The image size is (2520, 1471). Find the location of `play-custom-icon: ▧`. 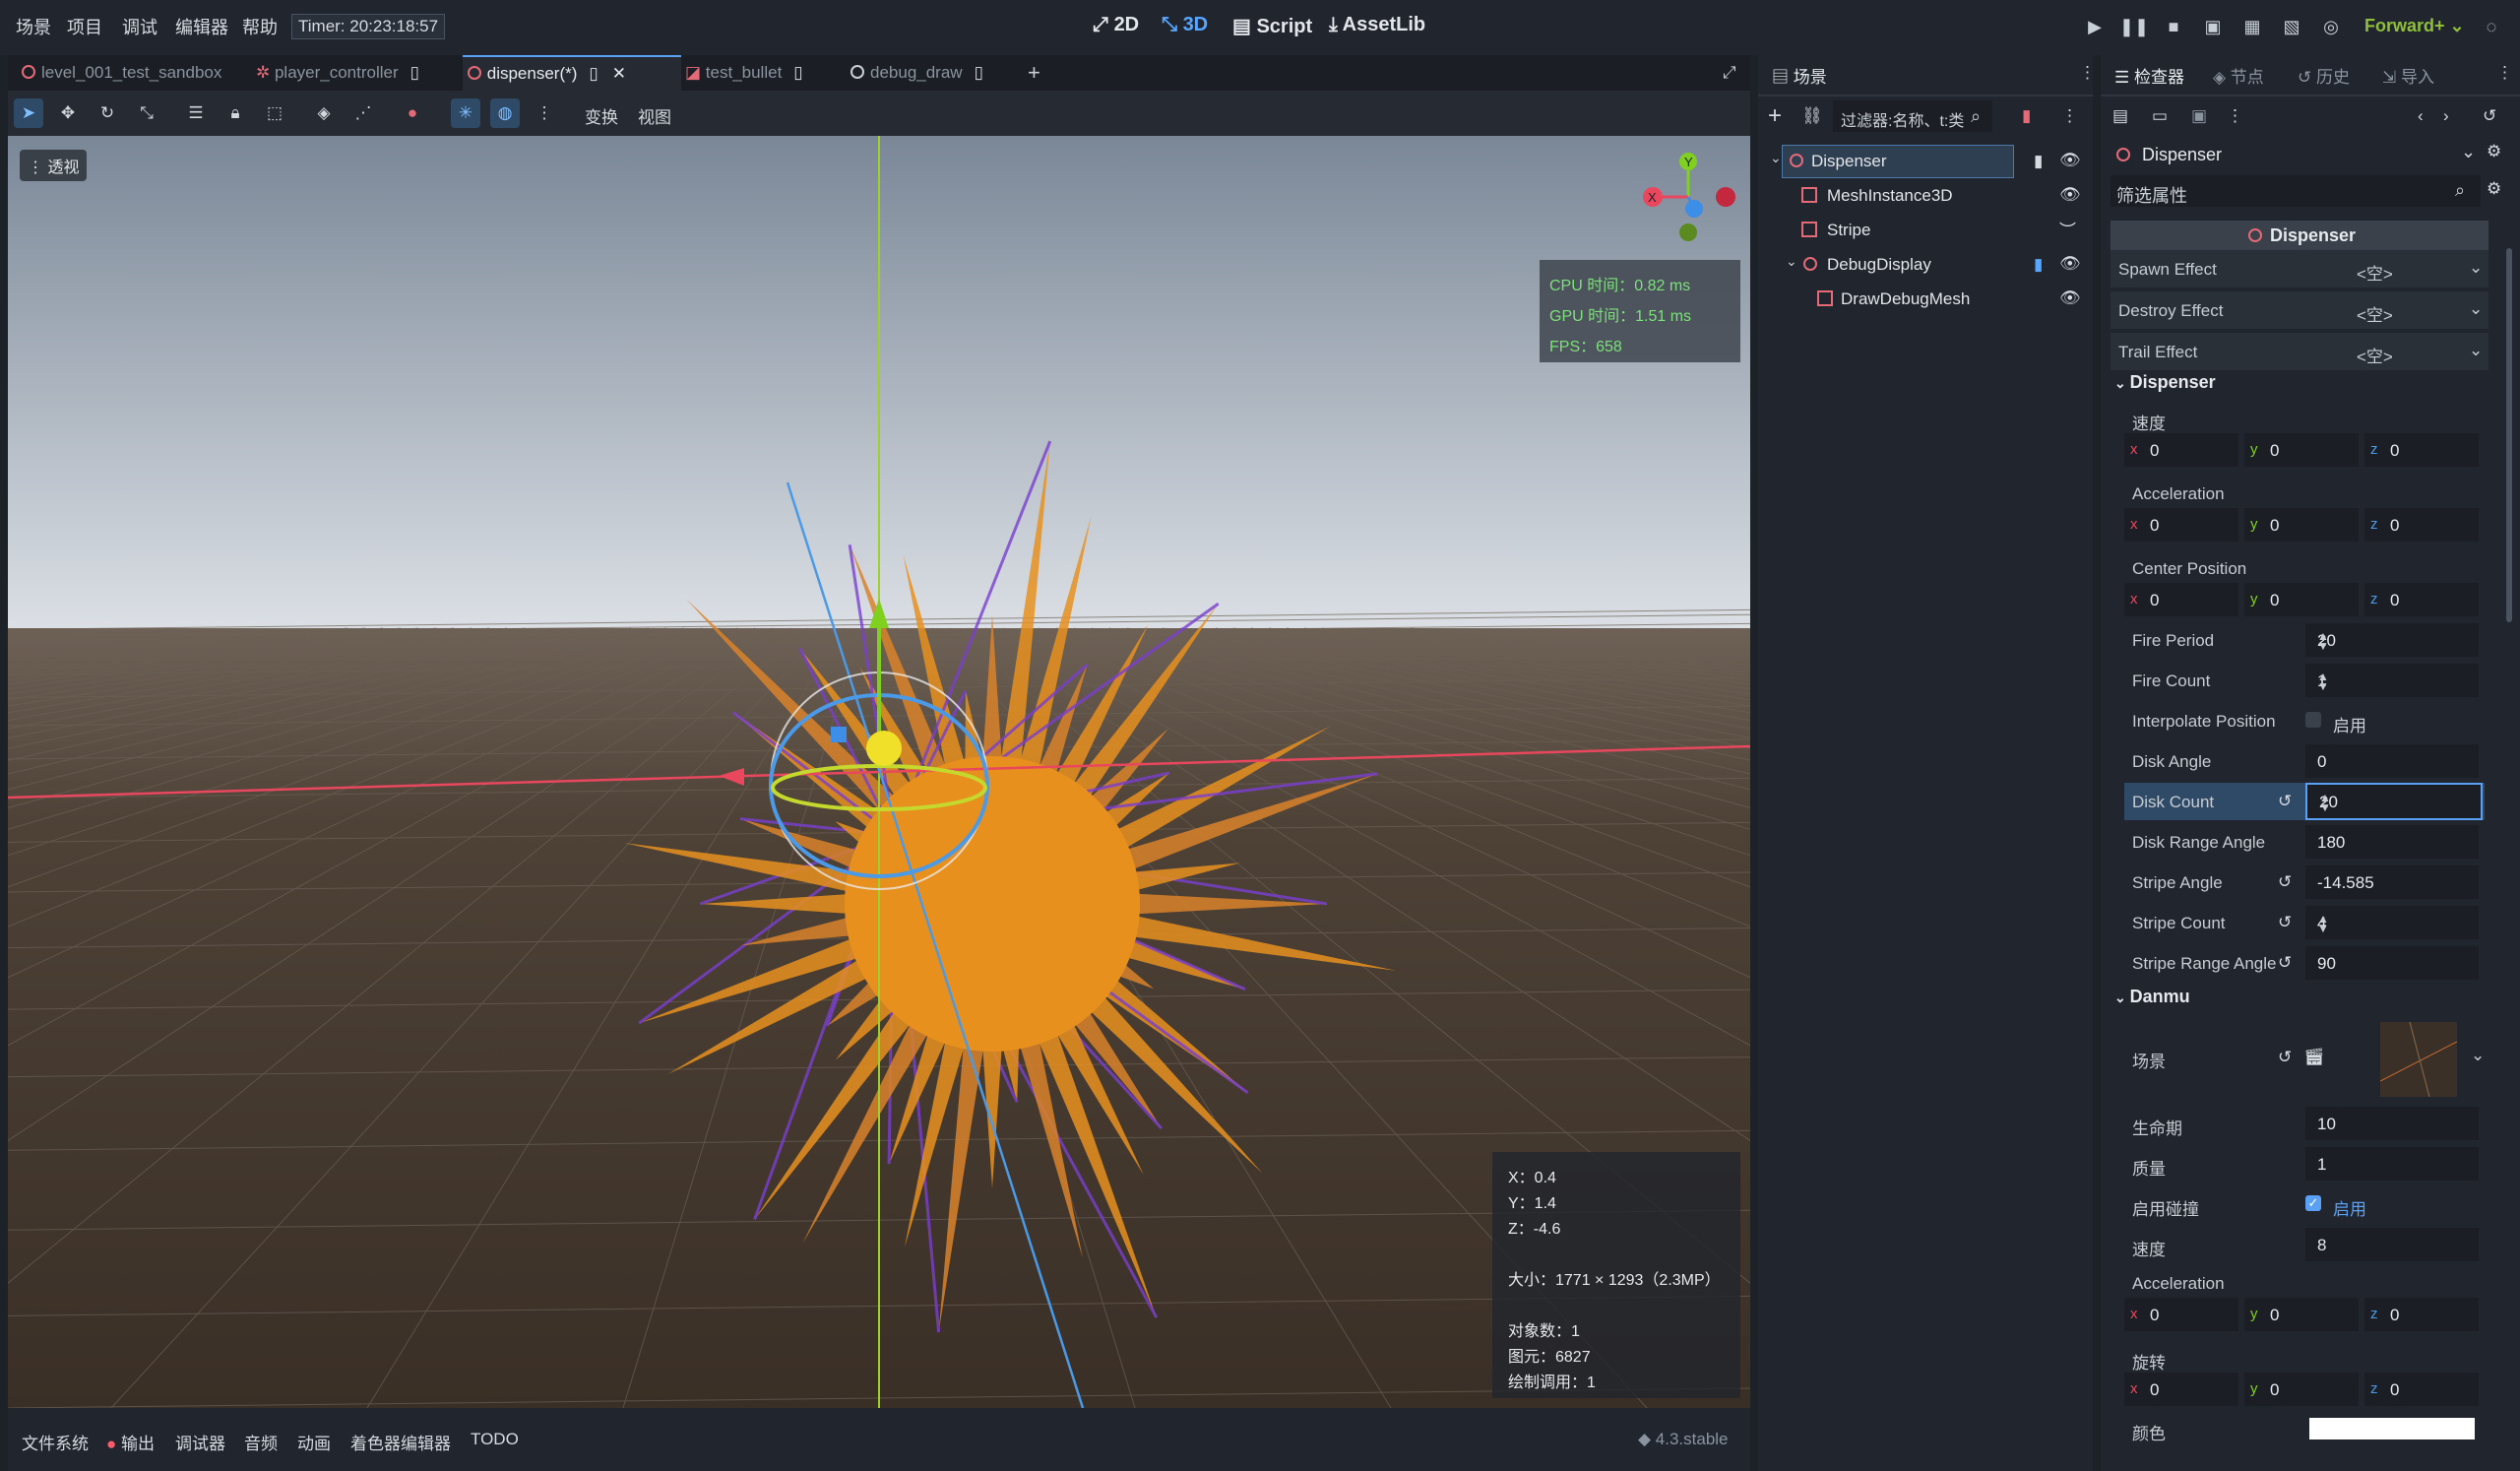

play-custom-icon: ▧ is located at coordinates (2291, 26).